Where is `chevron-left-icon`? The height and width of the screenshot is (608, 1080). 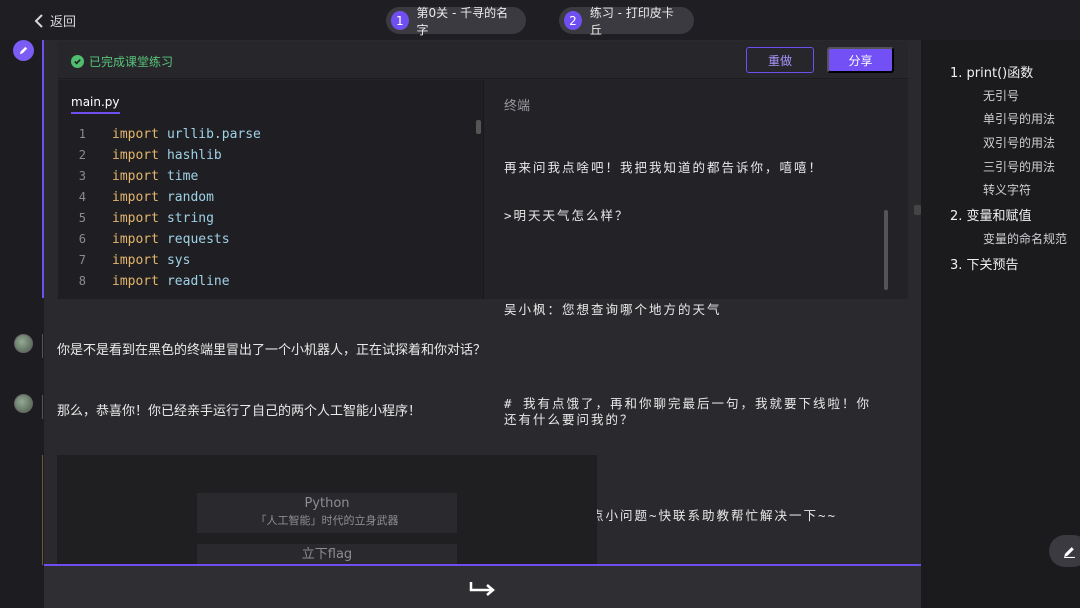 chevron-left-icon is located at coordinates (38, 20).